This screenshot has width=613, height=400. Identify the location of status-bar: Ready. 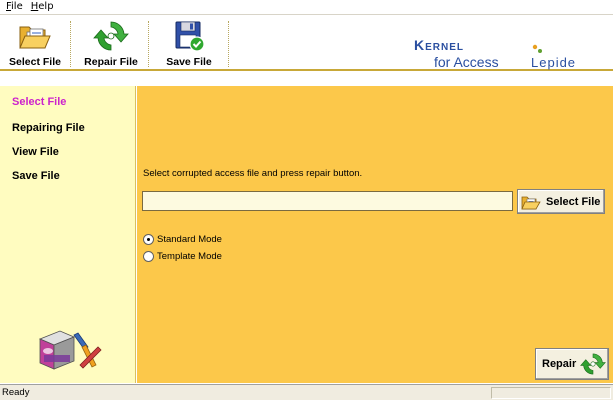
(306, 392).